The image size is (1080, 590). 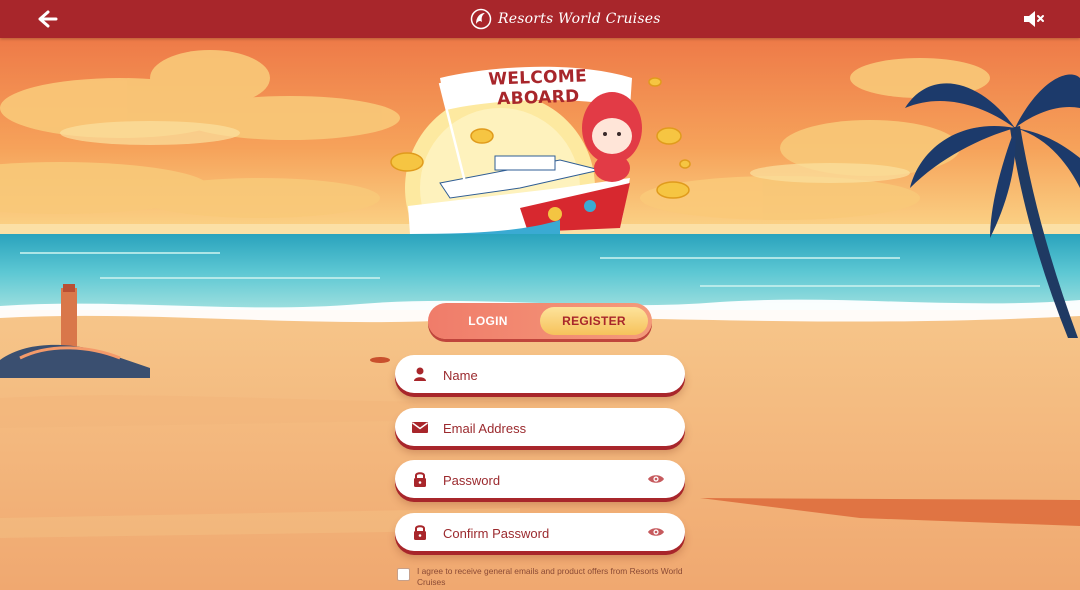 I want to click on email-field, so click(x=540, y=428).